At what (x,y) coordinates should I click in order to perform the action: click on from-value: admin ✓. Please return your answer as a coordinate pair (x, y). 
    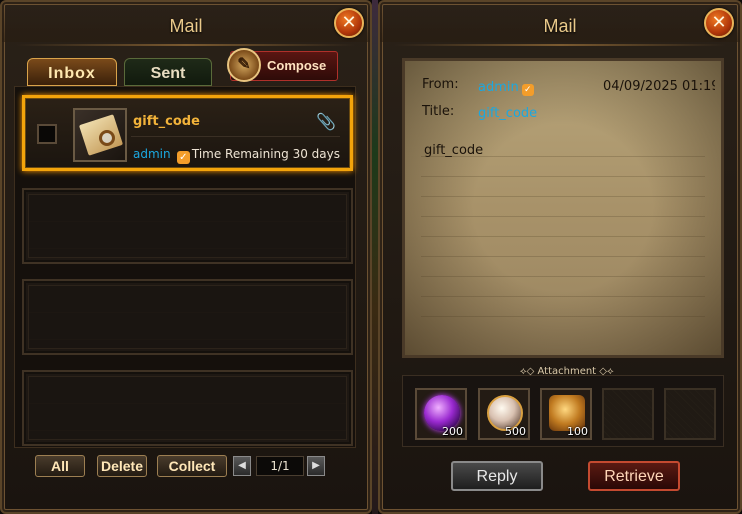
    Looking at the image, I should click on (506, 88).